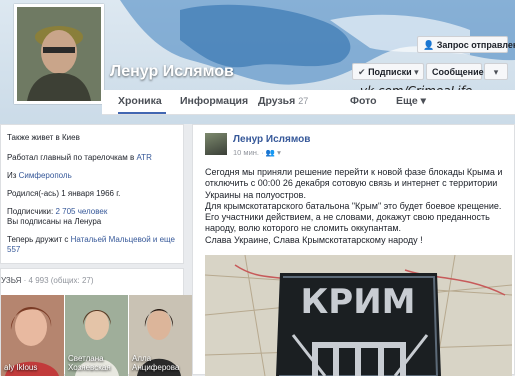 This screenshot has width=515, height=376. What do you see at coordinates (429, 45) in the screenshot?
I see `person-icon: 👤` at bounding box center [429, 45].